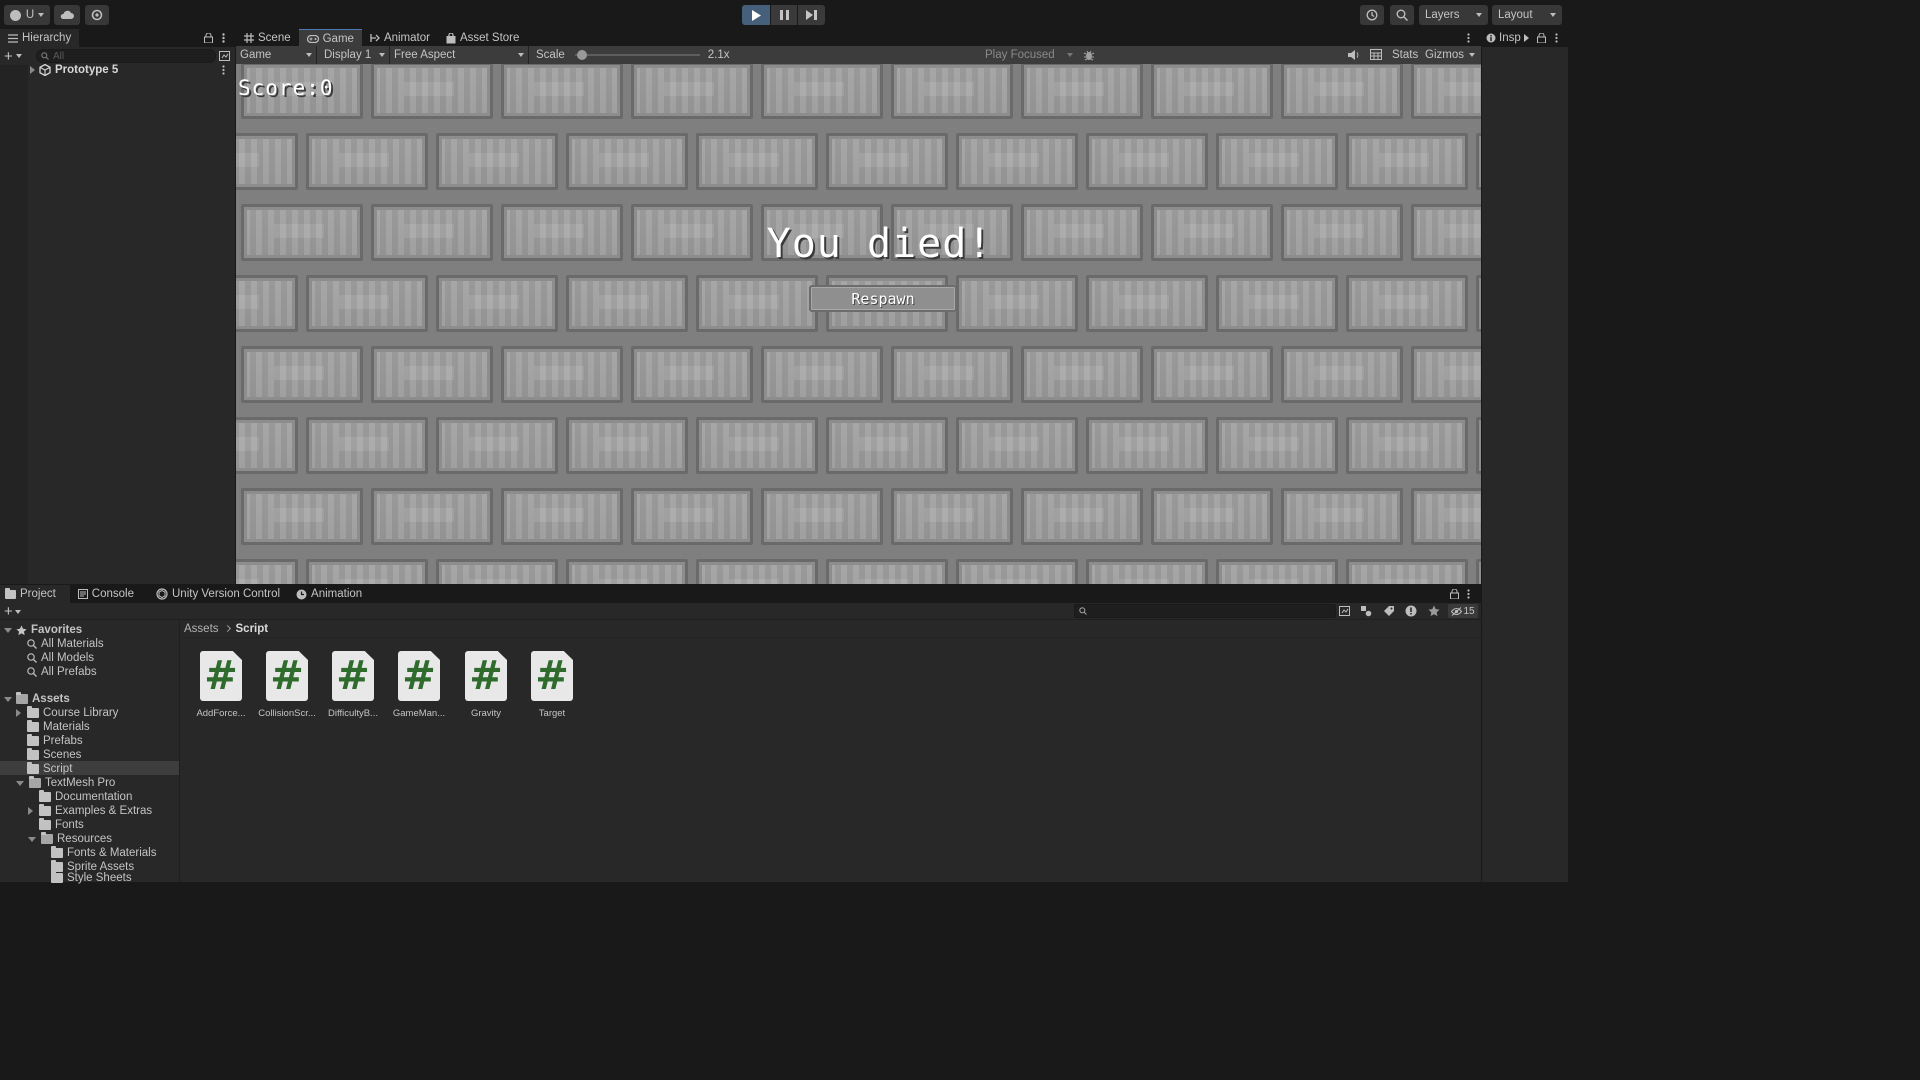  What do you see at coordinates (62, 672) in the screenshot?
I see `favorite-item: All Prefabs` at bounding box center [62, 672].